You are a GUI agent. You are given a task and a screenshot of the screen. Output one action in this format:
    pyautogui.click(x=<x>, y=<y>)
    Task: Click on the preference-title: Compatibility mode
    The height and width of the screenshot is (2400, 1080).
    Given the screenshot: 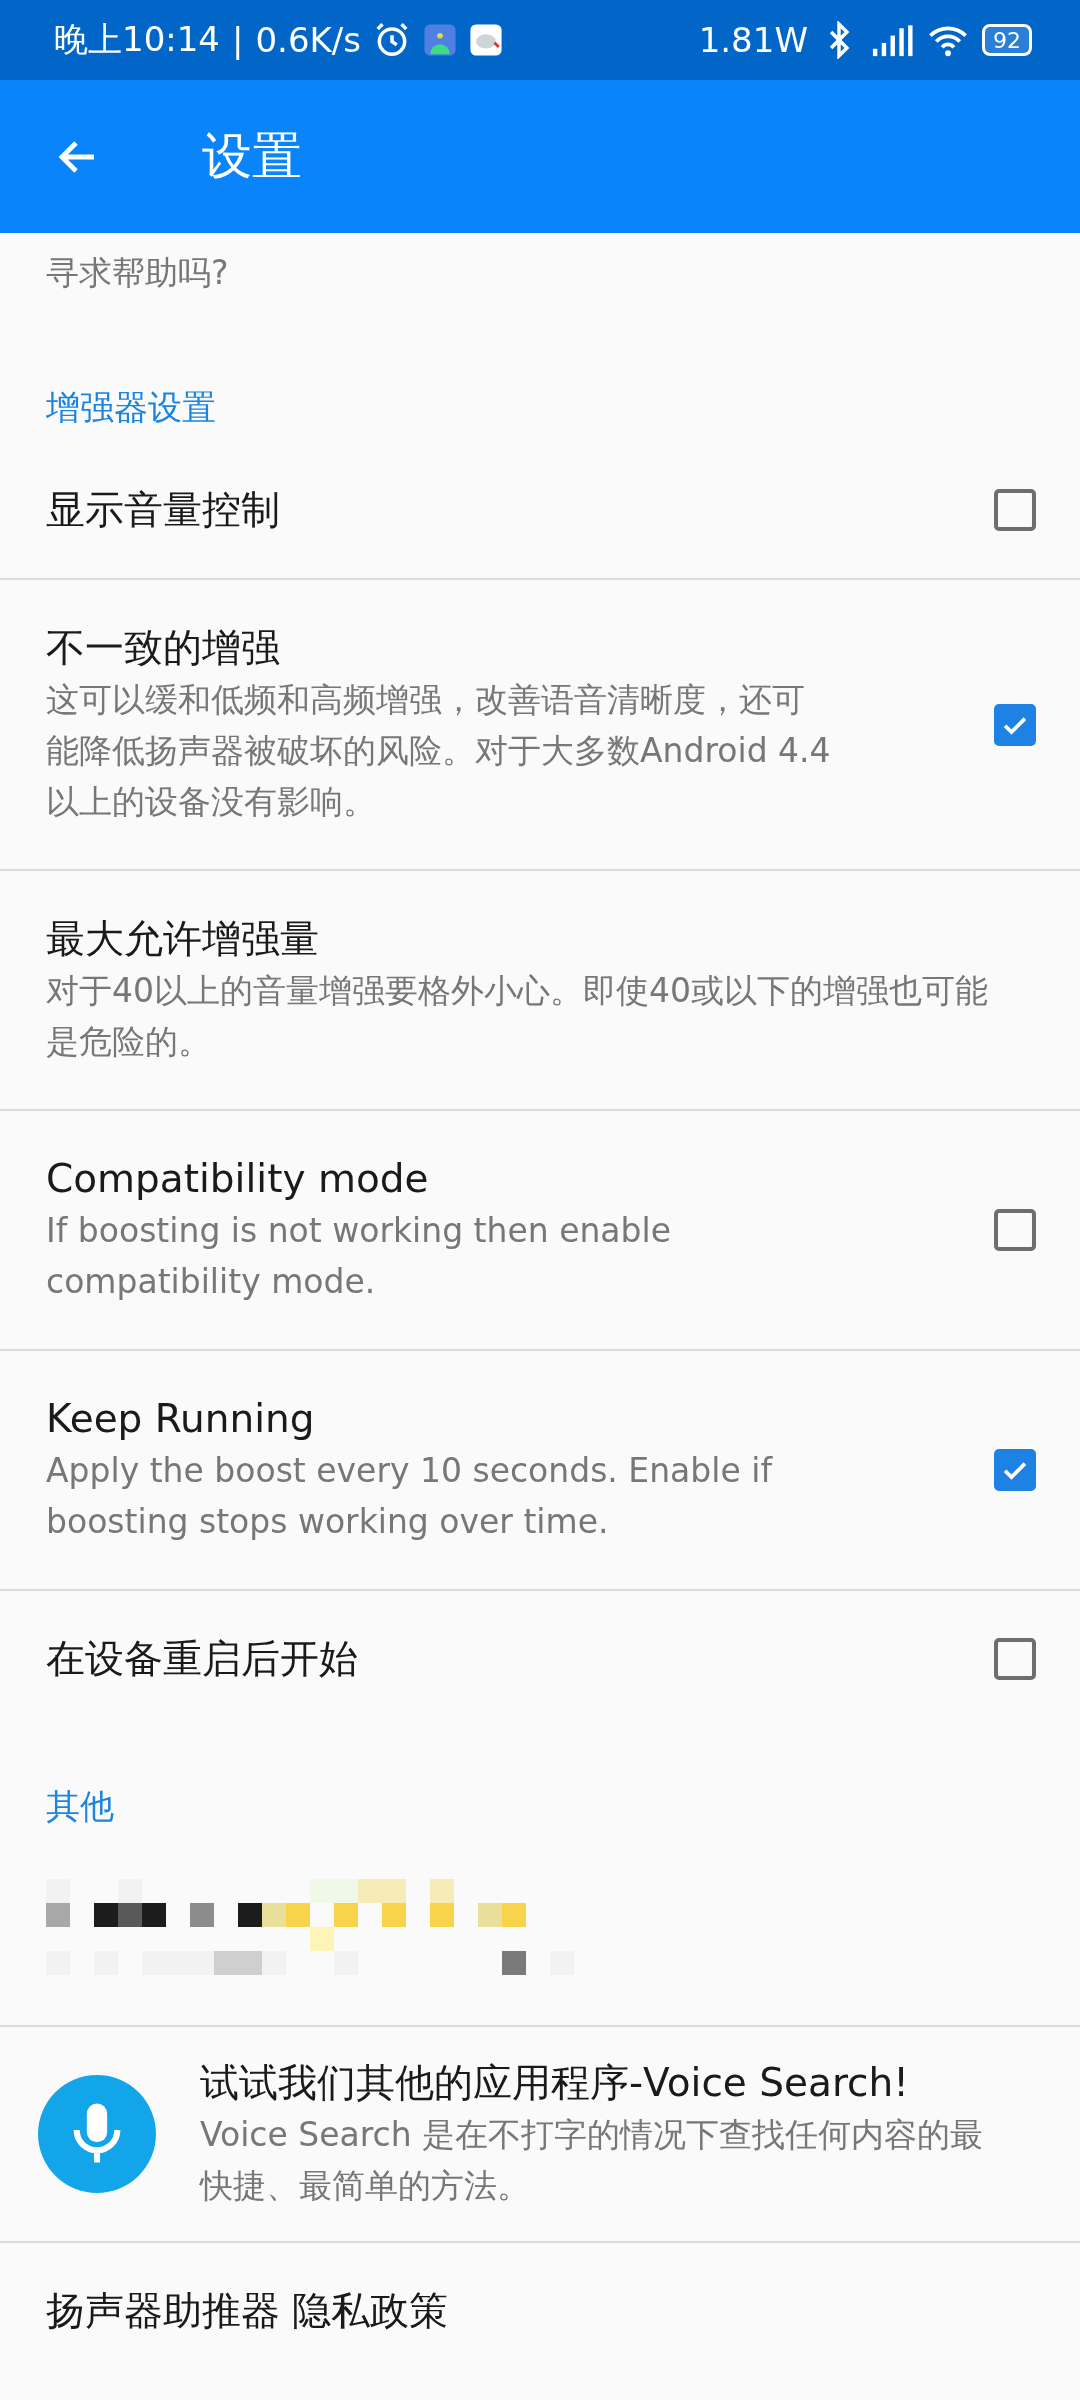 What is the action you would take?
    pyautogui.click(x=238, y=1179)
    